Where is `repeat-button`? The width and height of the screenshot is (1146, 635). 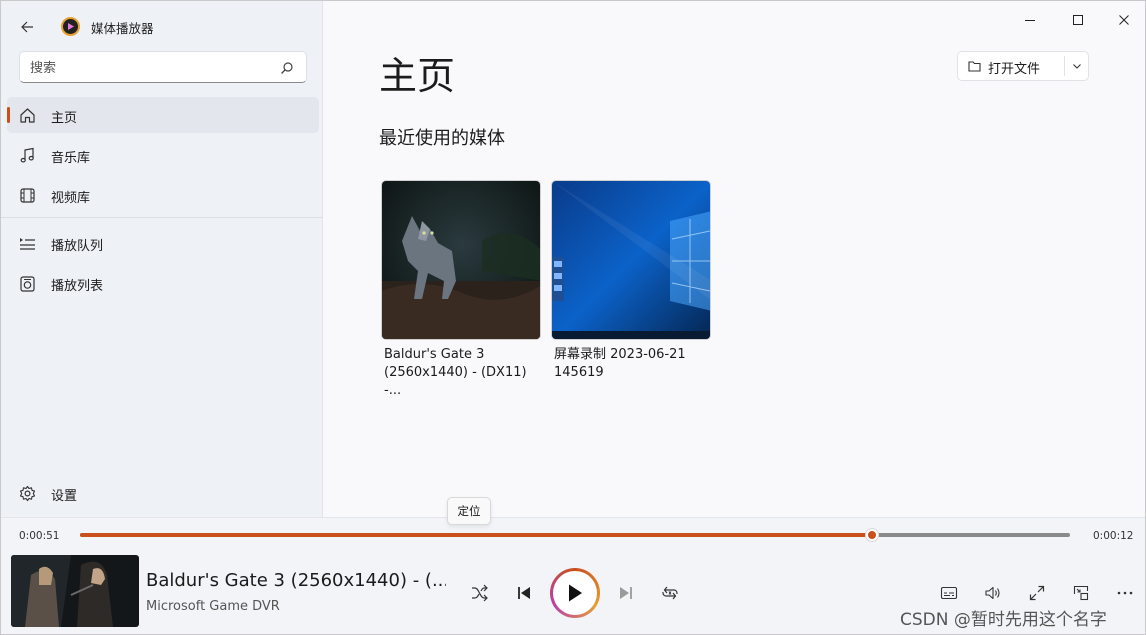 repeat-button is located at coordinates (670, 593).